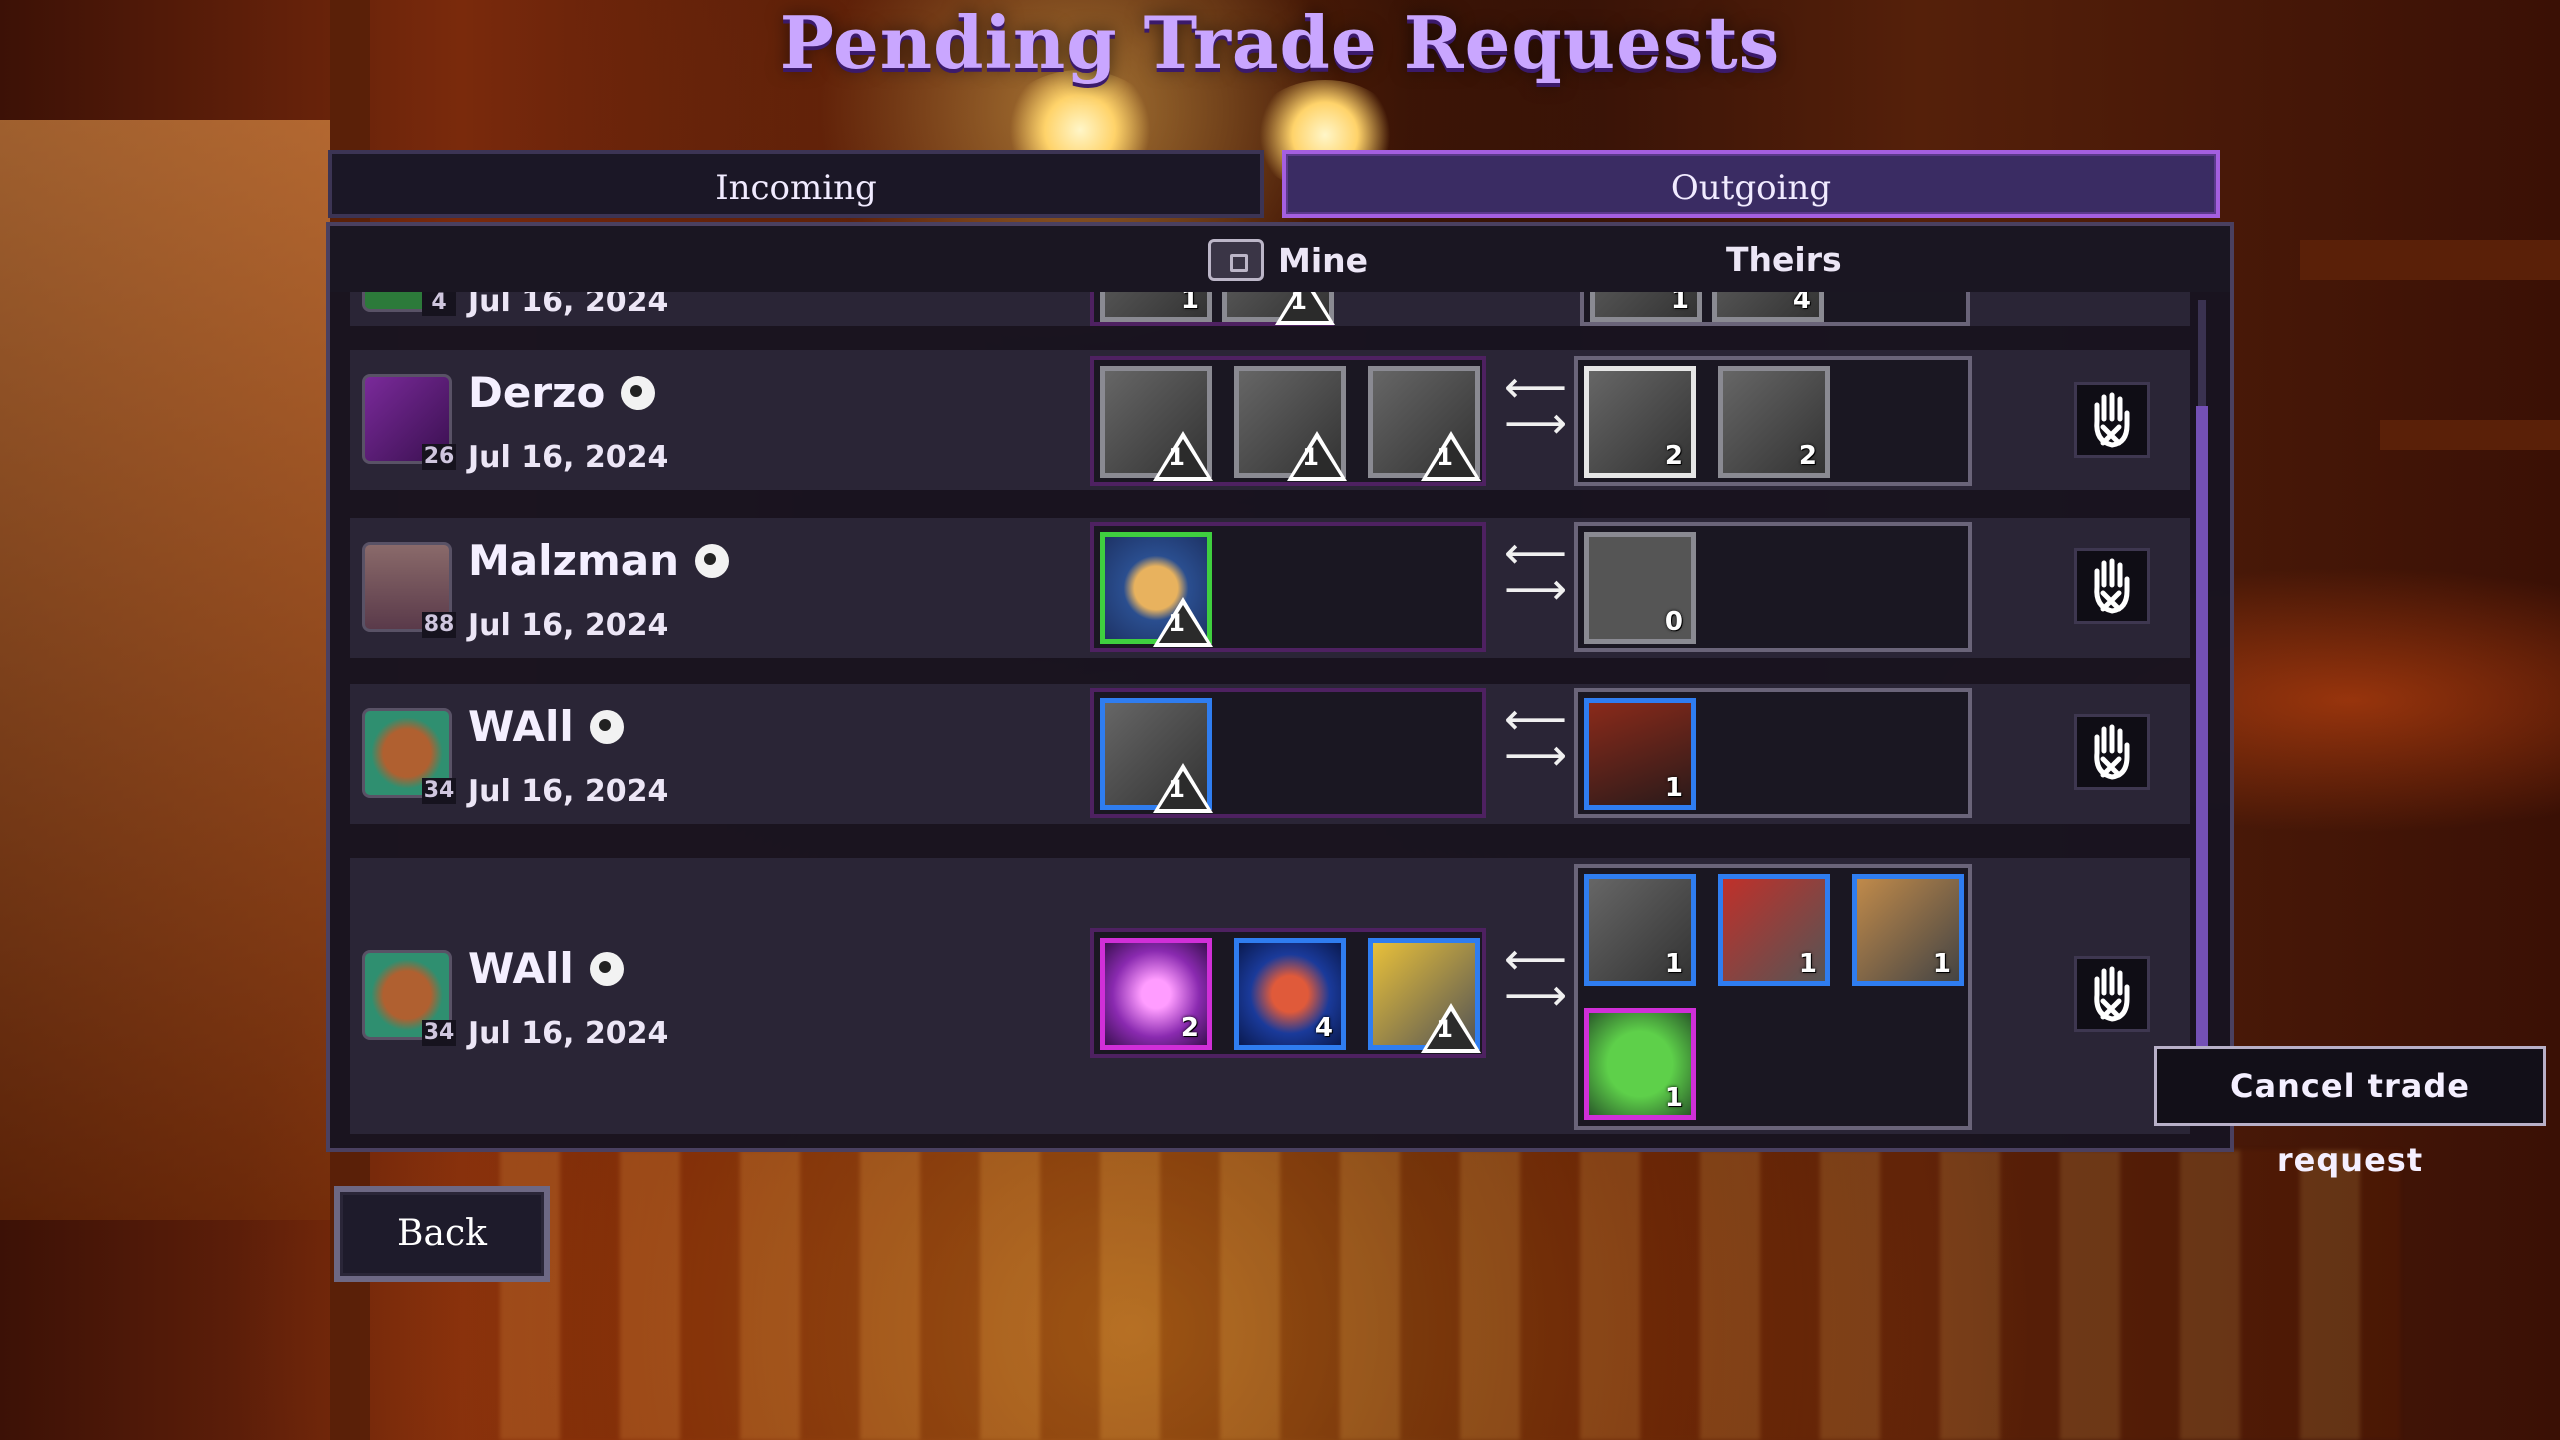 The height and width of the screenshot is (1440, 2560). I want to click on mine-column-header: Mine, so click(1288, 260).